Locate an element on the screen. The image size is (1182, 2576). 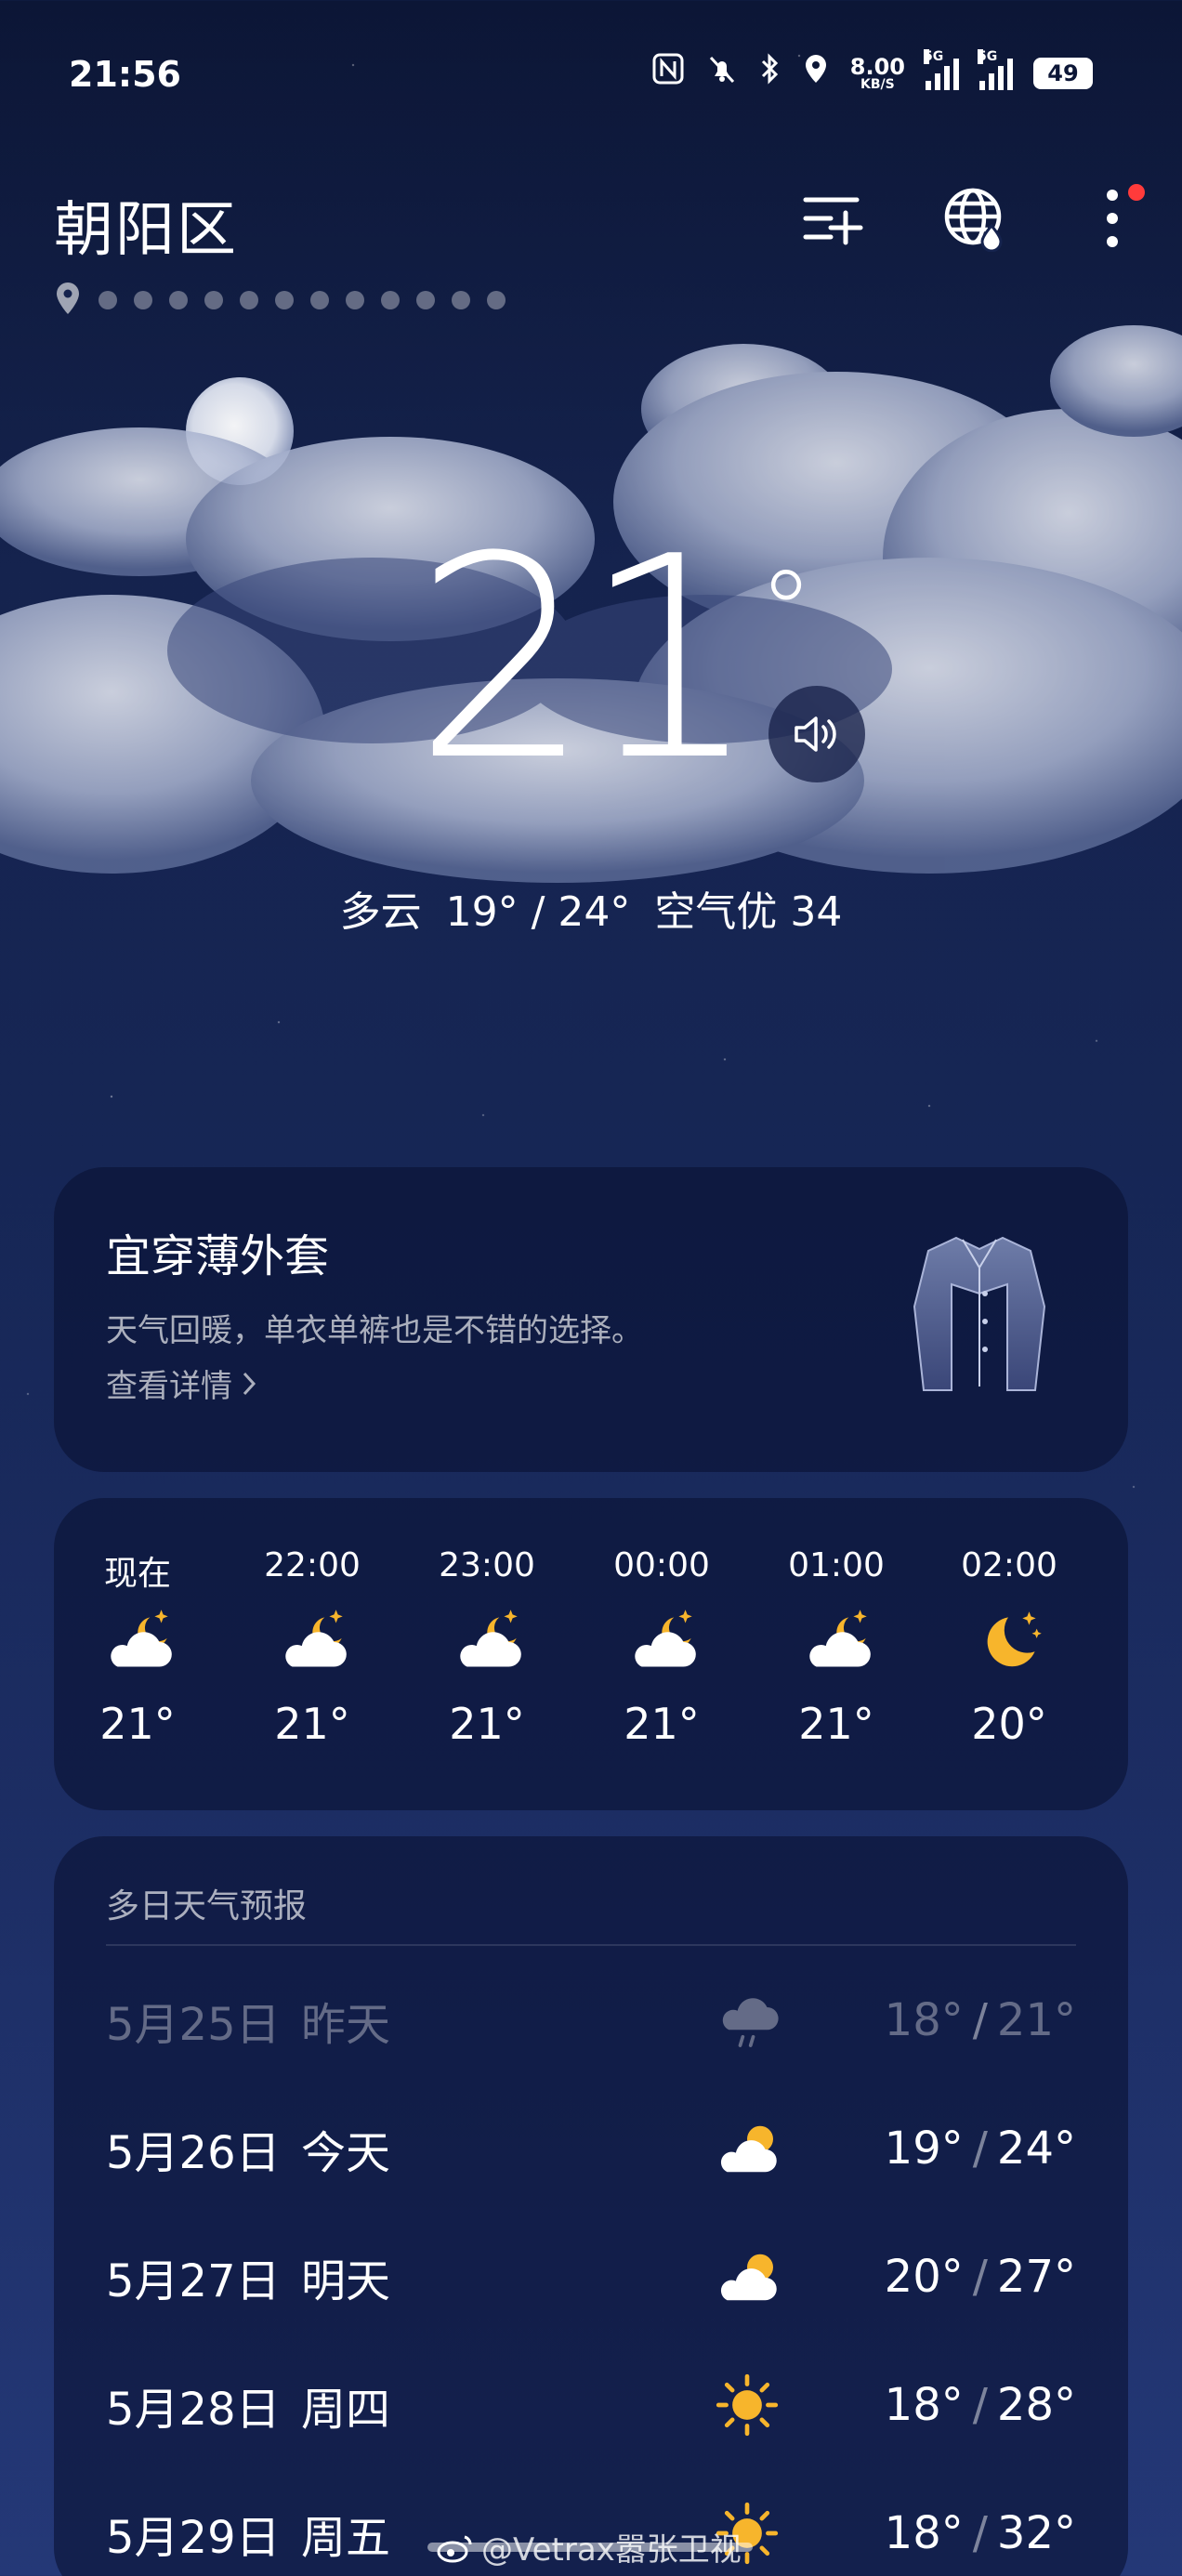
clothing-advice-card: 宜穿薄外套 天气回暖，单衣单裤也是不错的选择。 查看详情 is located at coordinates (591, 1319).